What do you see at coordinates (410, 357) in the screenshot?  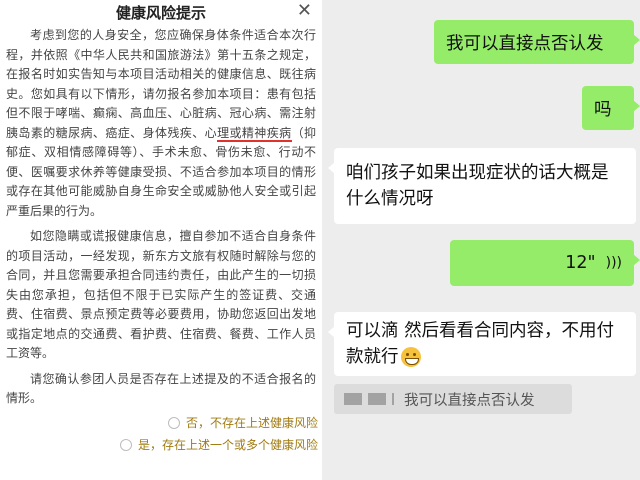 I see `grinning-face-icon` at bounding box center [410, 357].